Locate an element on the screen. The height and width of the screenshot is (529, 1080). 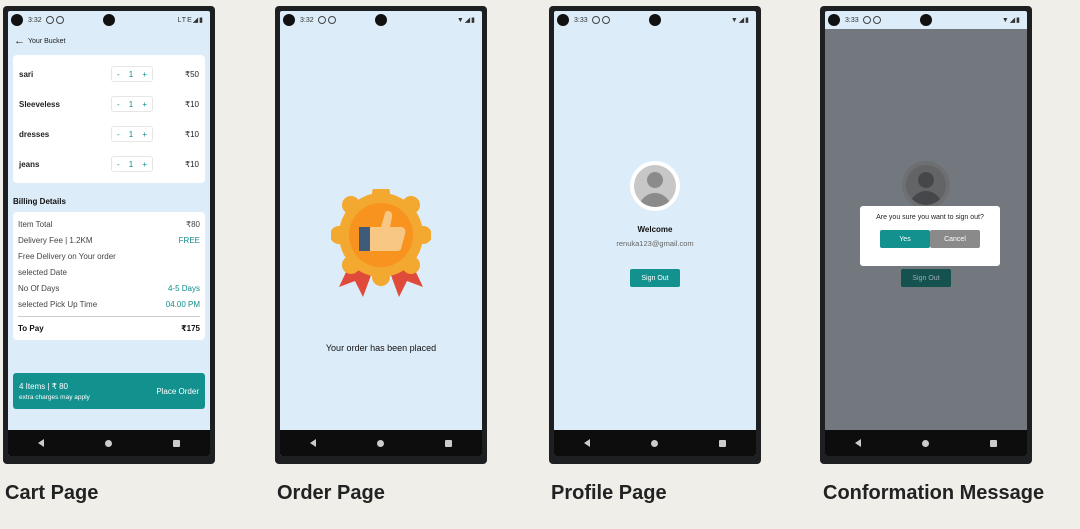
welcome-text: Welcome is located at coordinates (655, 229).